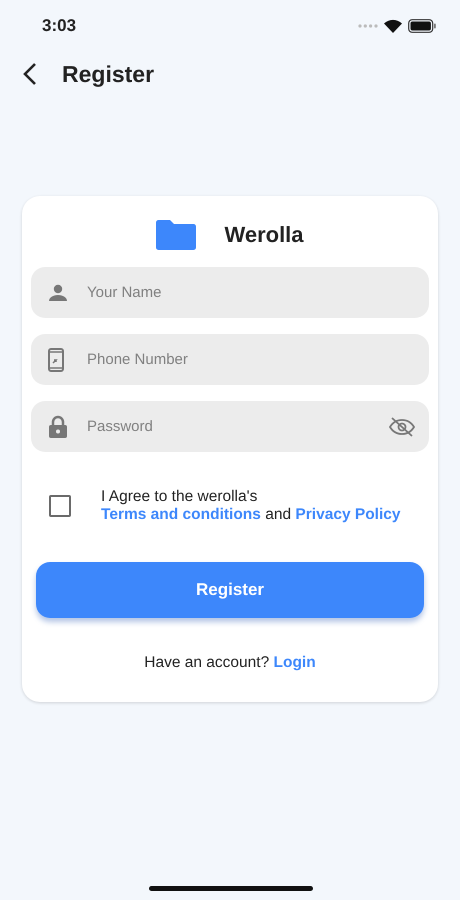  Describe the element at coordinates (59, 26) in the screenshot. I see `status-time: 3:03` at that location.